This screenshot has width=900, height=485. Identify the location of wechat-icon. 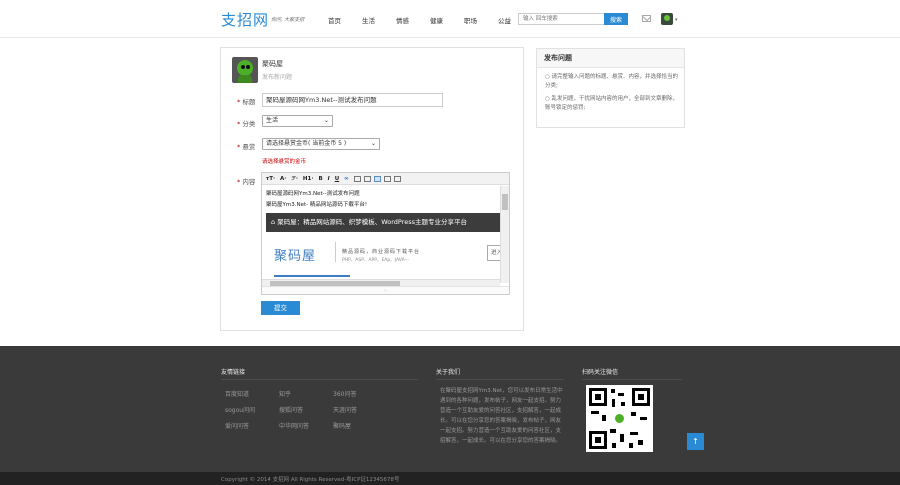
(619, 418).